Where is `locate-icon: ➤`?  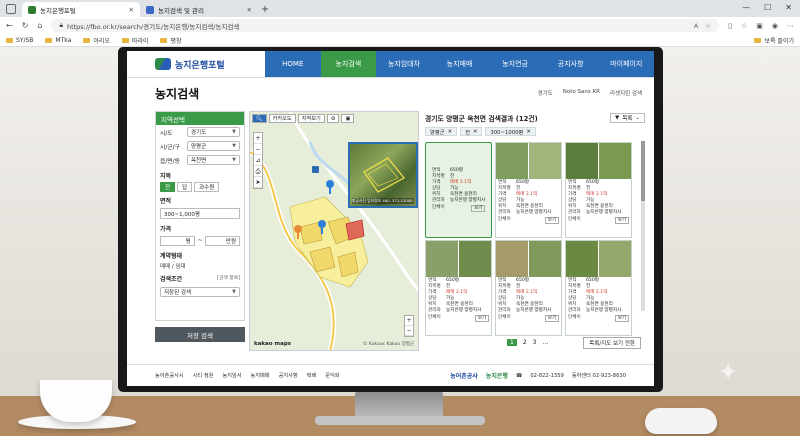 locate-icon: ➤ is located at coordinates (258, 182).